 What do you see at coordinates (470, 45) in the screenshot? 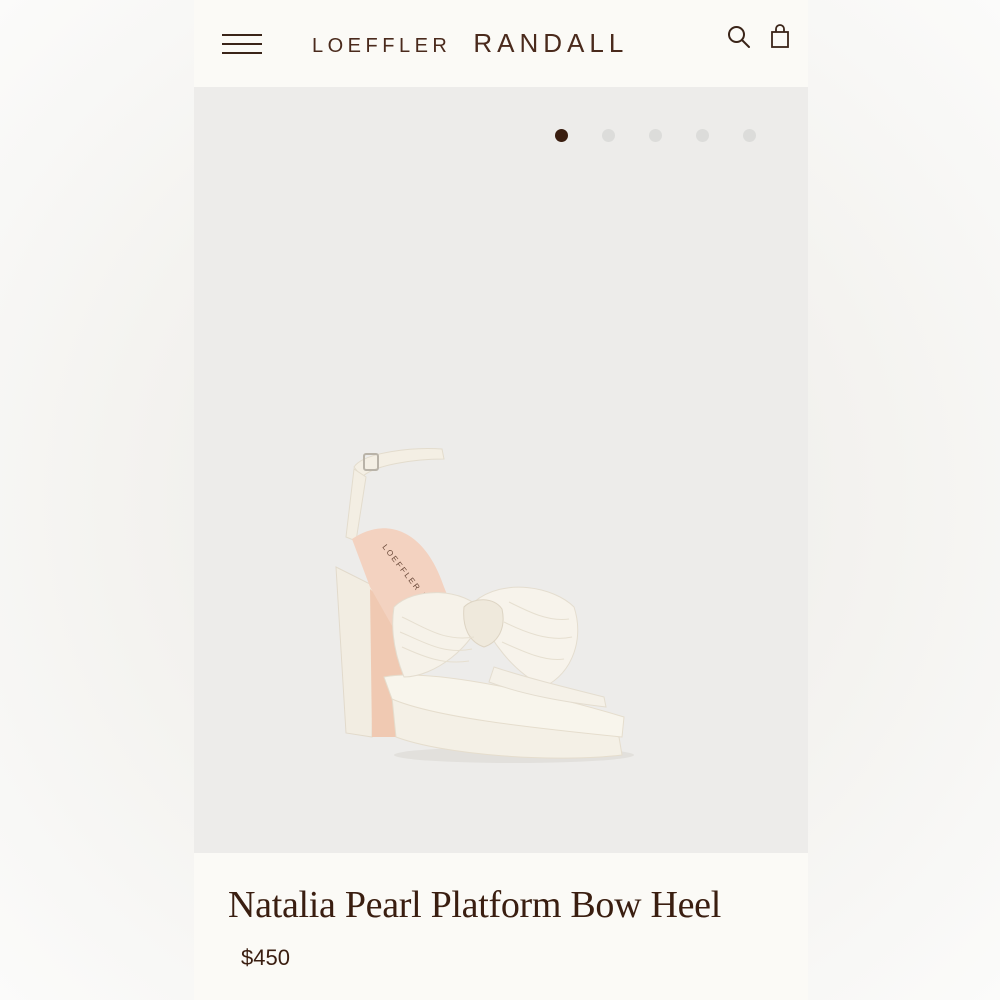
I see `brand-logo: LOEFFLER RANDALL` at bounding box center [470, 45].